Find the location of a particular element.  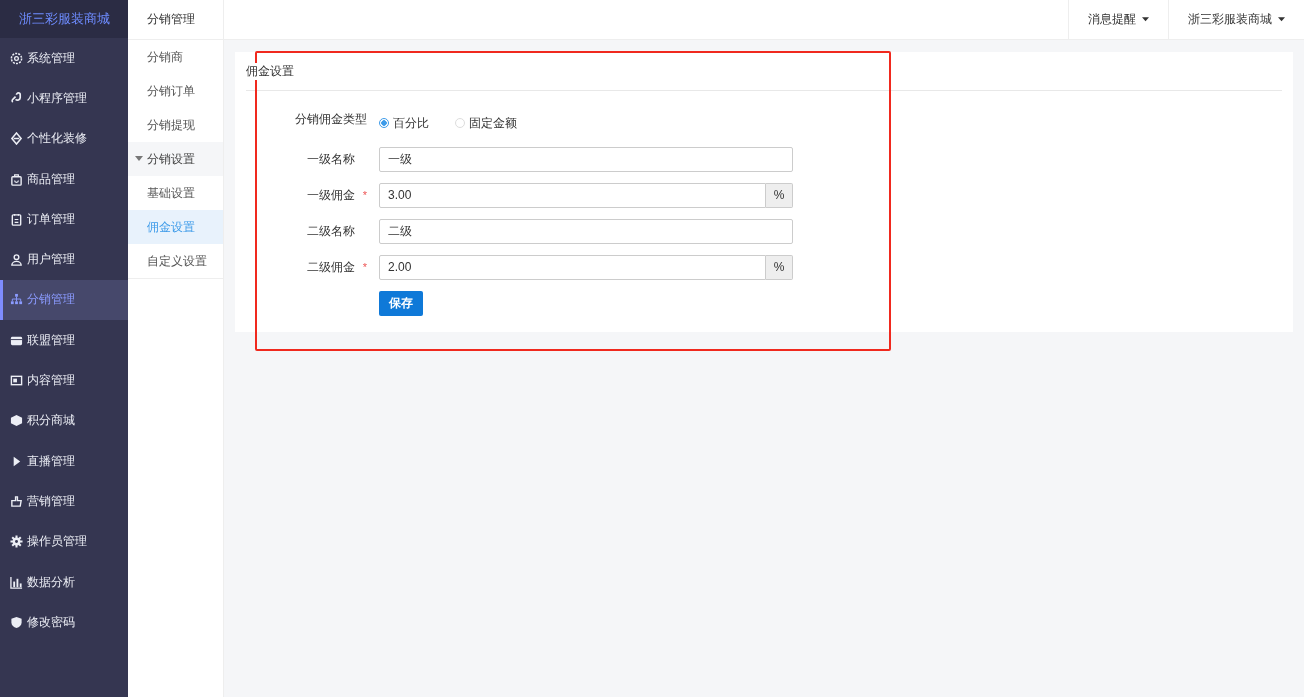

chart-icon is located at coordinates (16, 582).